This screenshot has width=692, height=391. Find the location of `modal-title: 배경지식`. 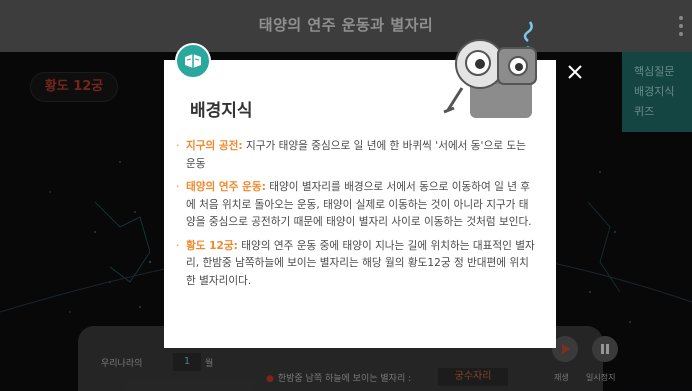

modal-title: 배경지식 is located at coordinates (221, 111).